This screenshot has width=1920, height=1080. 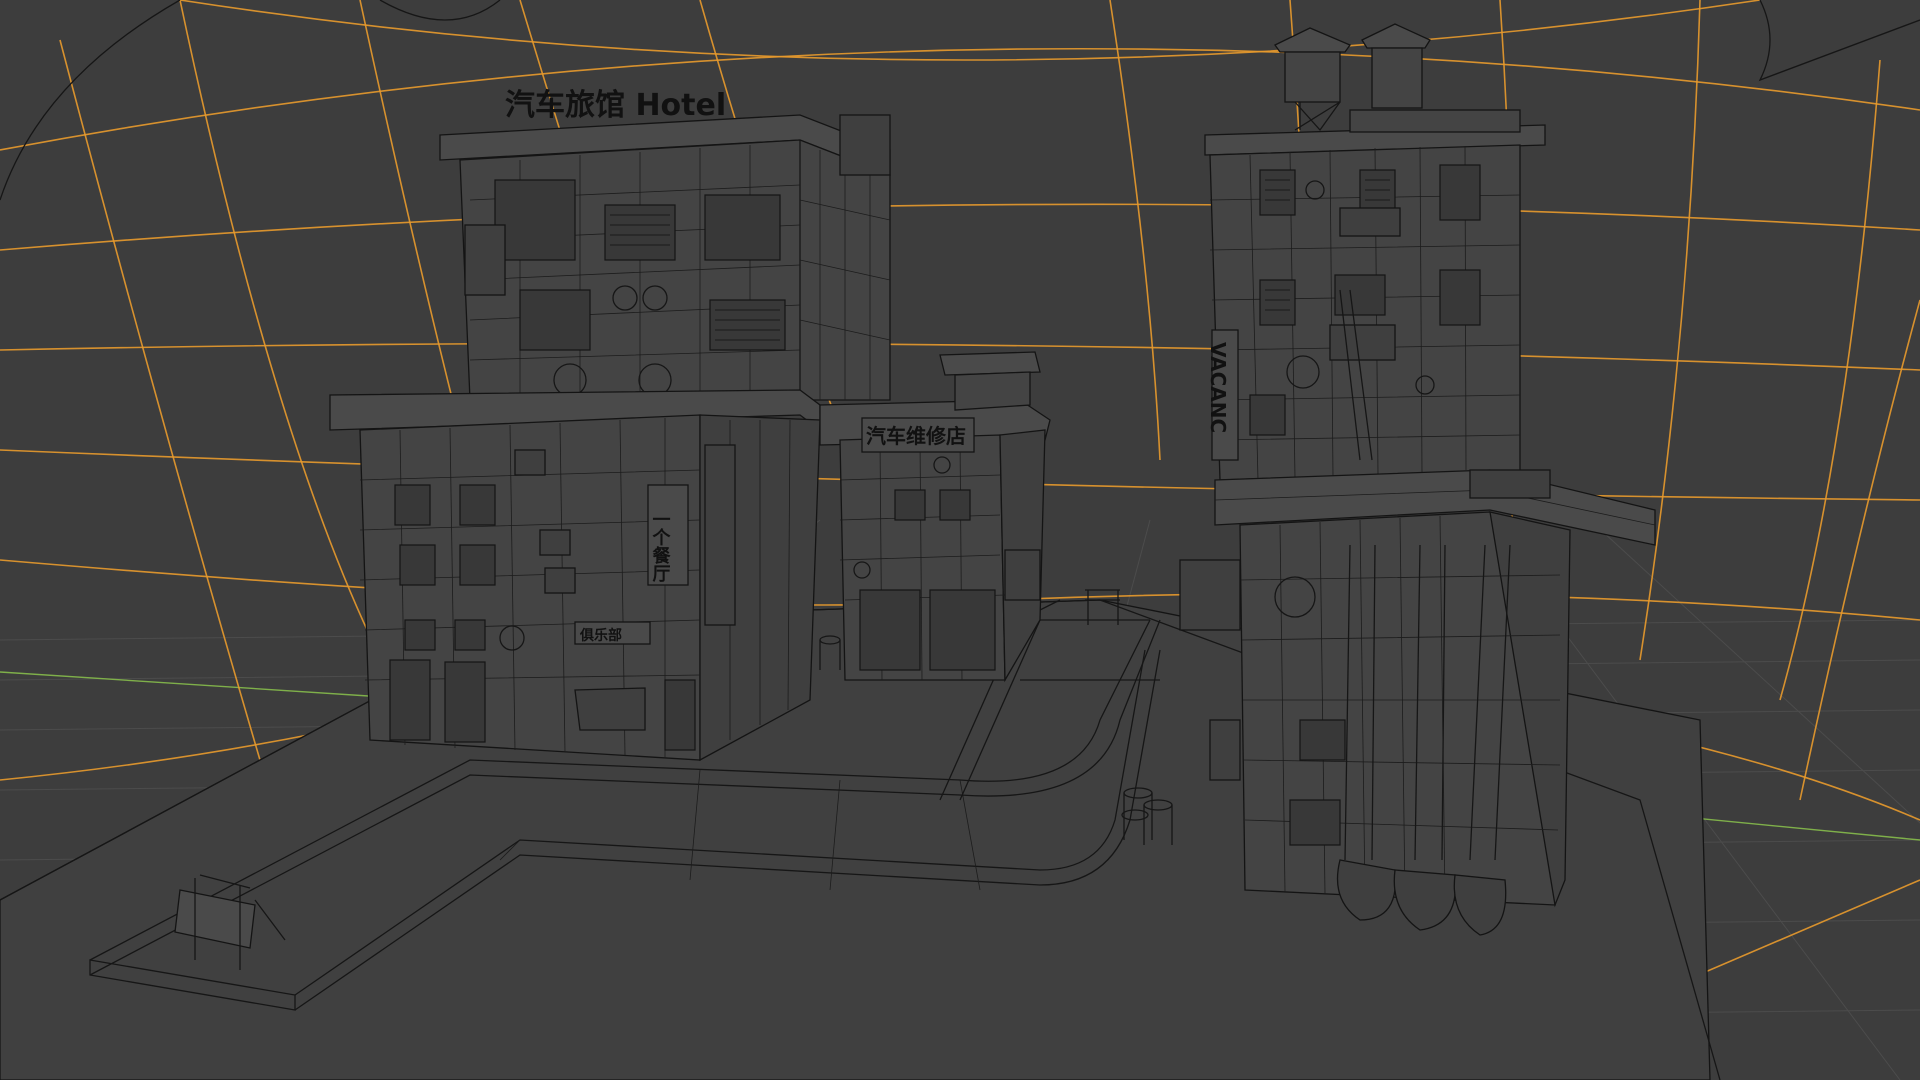 I want to click on club-sign: 俱乐部, so click(x=600, y=635).